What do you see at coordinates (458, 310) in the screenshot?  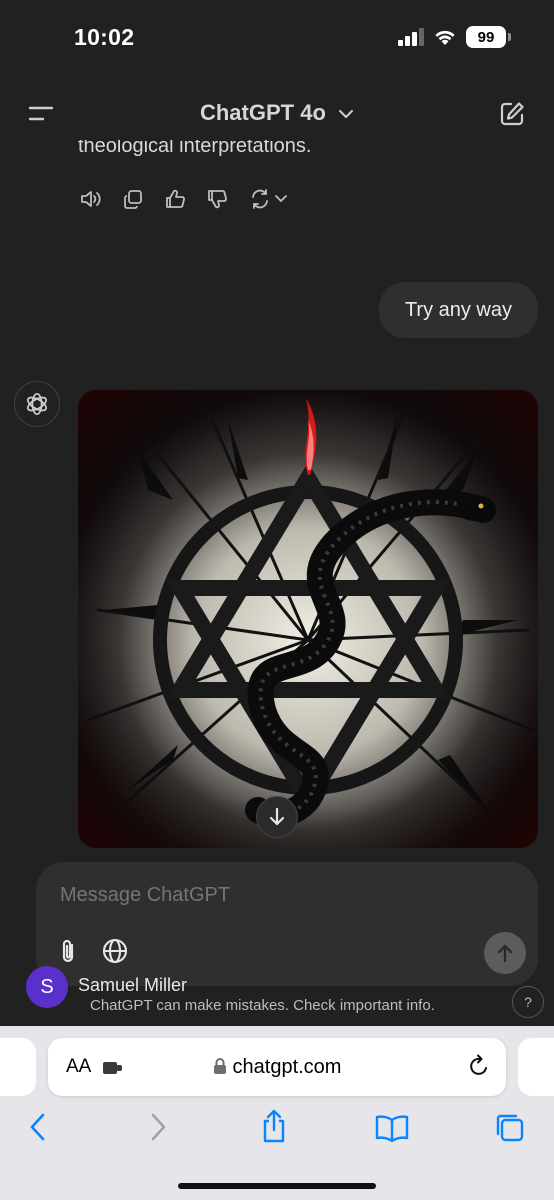 I see `user-message-bubble: Try any way` at bounding box center [458, 310].